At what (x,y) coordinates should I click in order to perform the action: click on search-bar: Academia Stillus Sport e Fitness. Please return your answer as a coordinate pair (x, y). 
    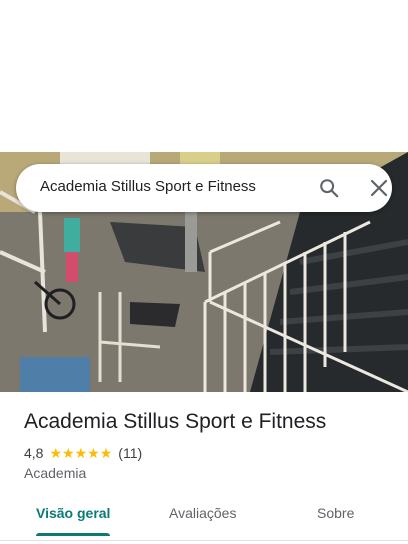
    Looking at the image, I should click on (204, 188).